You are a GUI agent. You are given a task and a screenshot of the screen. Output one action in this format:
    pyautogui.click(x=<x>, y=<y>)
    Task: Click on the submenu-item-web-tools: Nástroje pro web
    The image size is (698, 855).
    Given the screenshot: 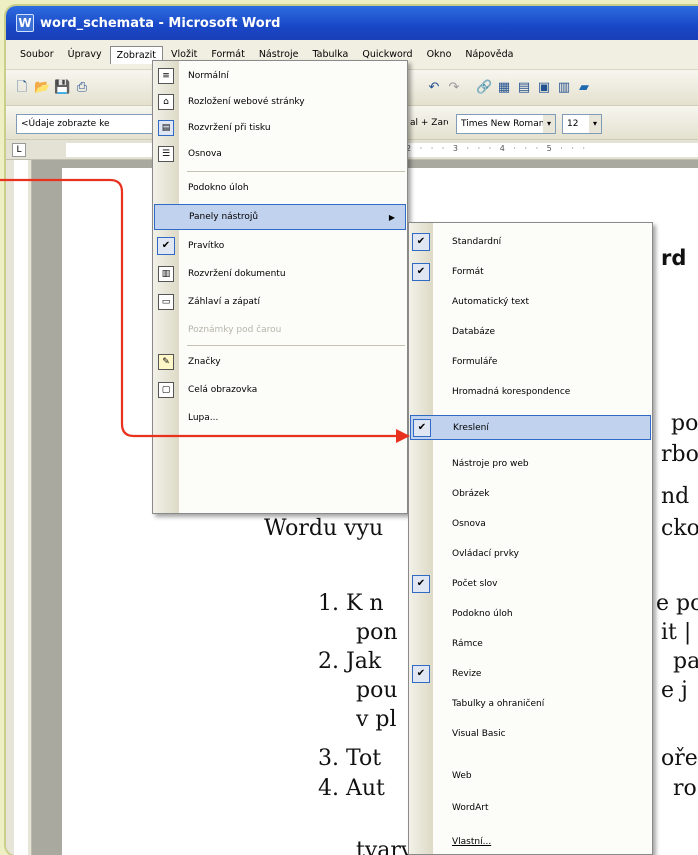 What is the action you would take?
    pyautogui.click(x=530, y=463)
    